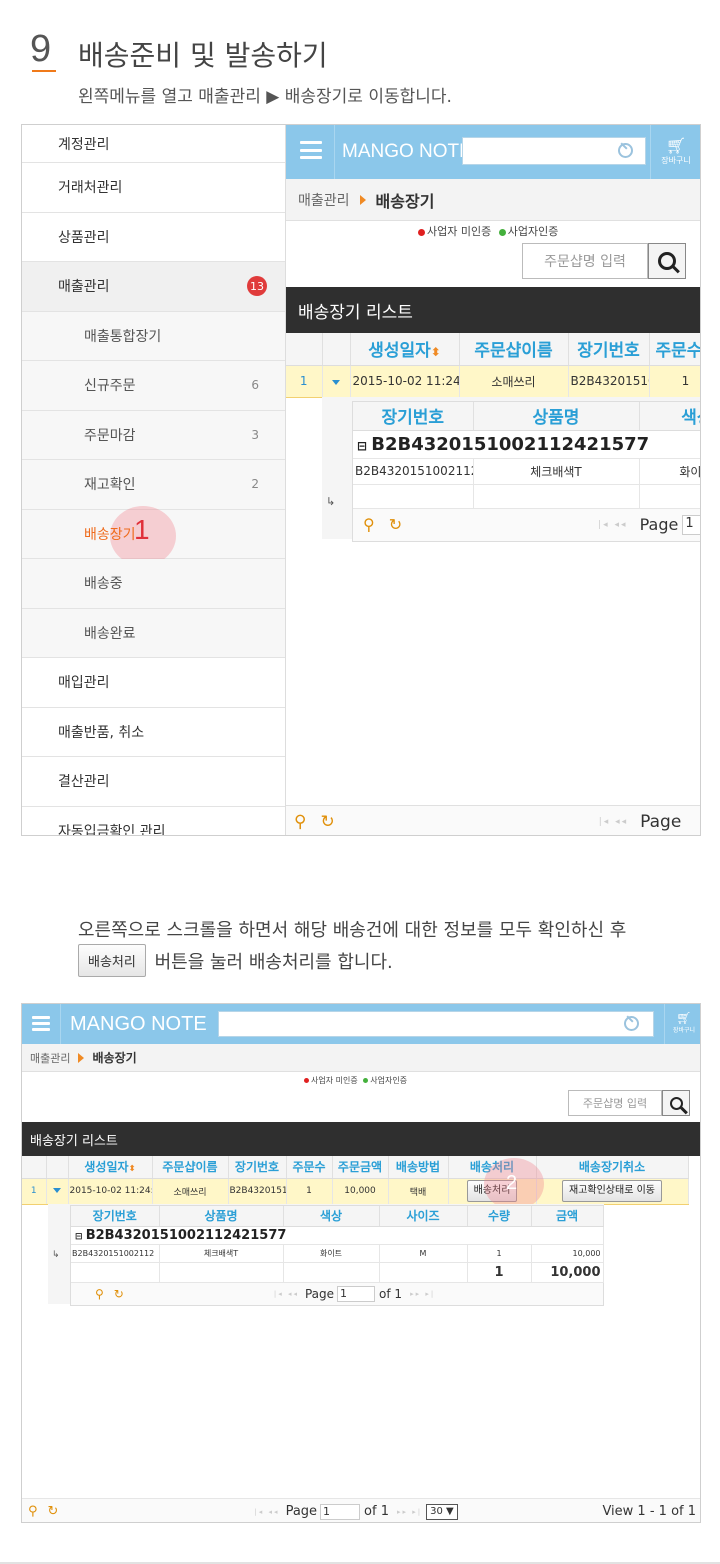 The image size is (720, 1564). Describe the element at coordinates (304, 381) in the screenshot. I see `row-index: 1` at that location.